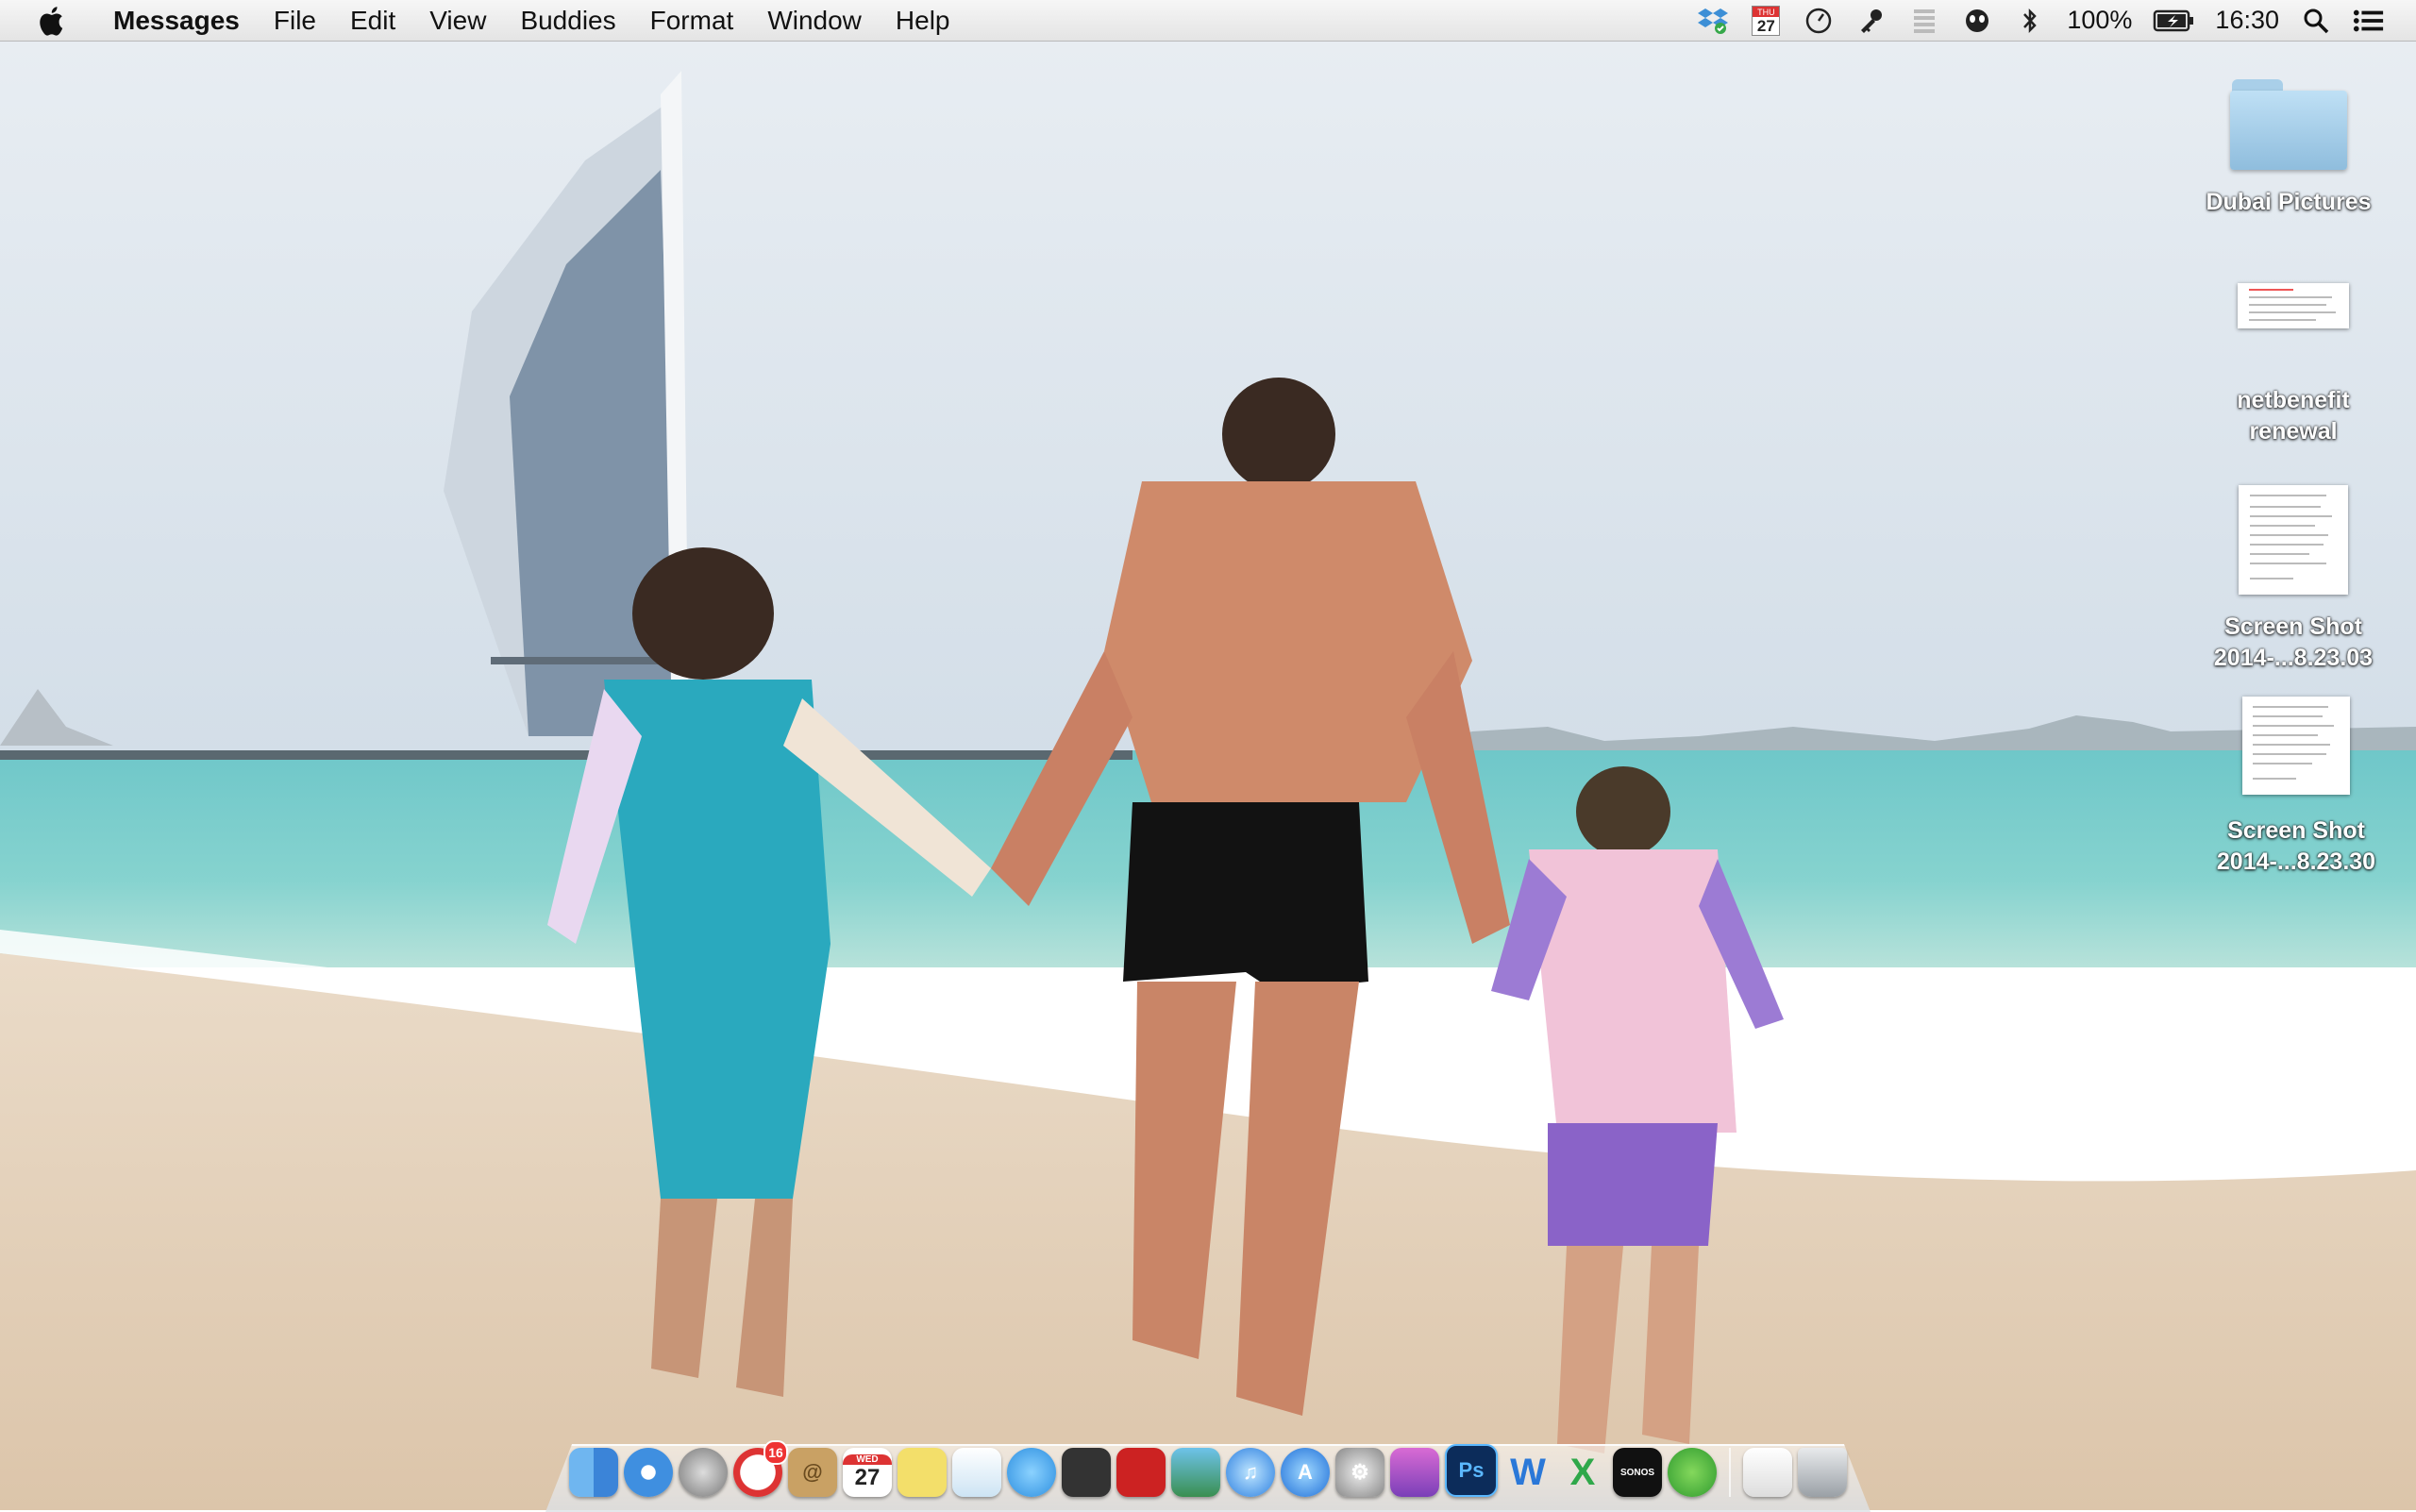 The image size is (2416, 1512). I want to click on dock-finder-icon, so click(594, 1472).